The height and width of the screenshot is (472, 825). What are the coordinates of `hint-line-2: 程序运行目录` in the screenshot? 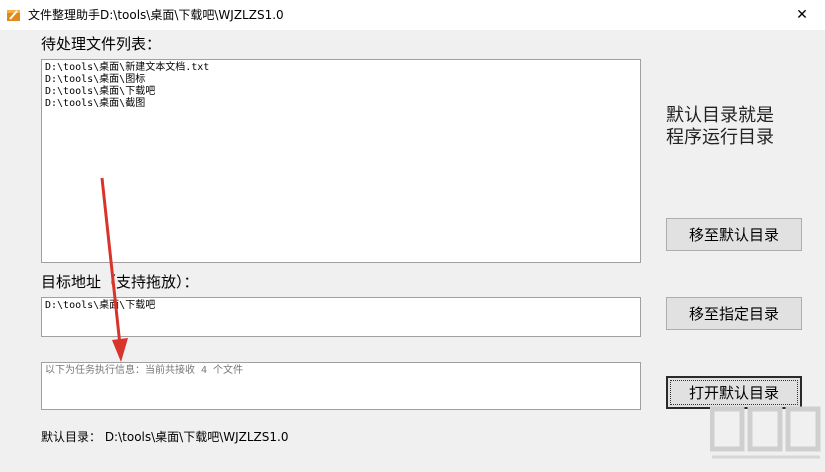 It's located at (720, 137).